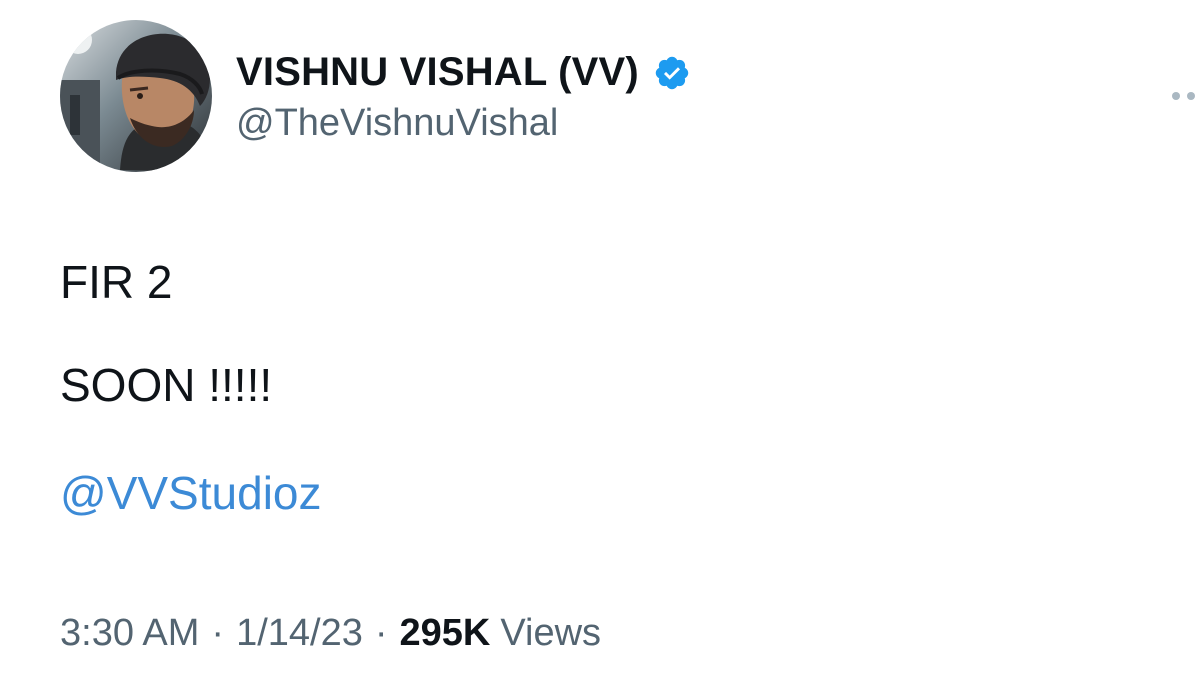  Describe the element at coordinates (1186, 96) in the screenshot. I see `more-options-icon` at that location.